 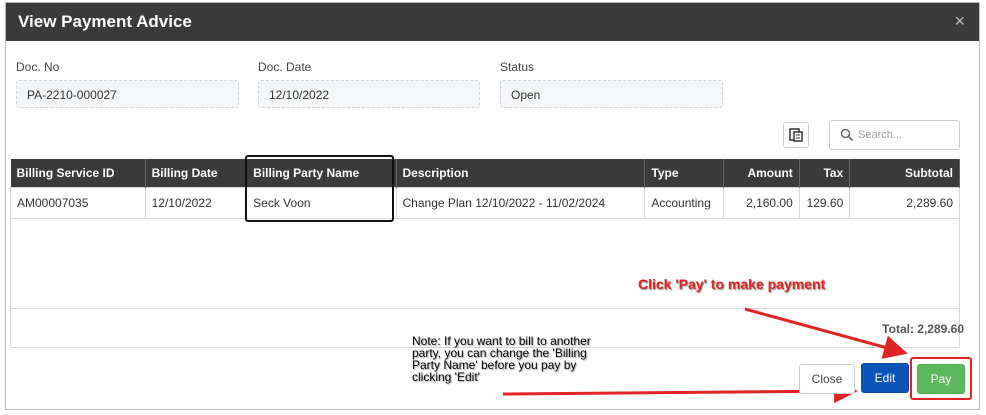 I want to click on annotation-arrows, so click(x=705, y=355).